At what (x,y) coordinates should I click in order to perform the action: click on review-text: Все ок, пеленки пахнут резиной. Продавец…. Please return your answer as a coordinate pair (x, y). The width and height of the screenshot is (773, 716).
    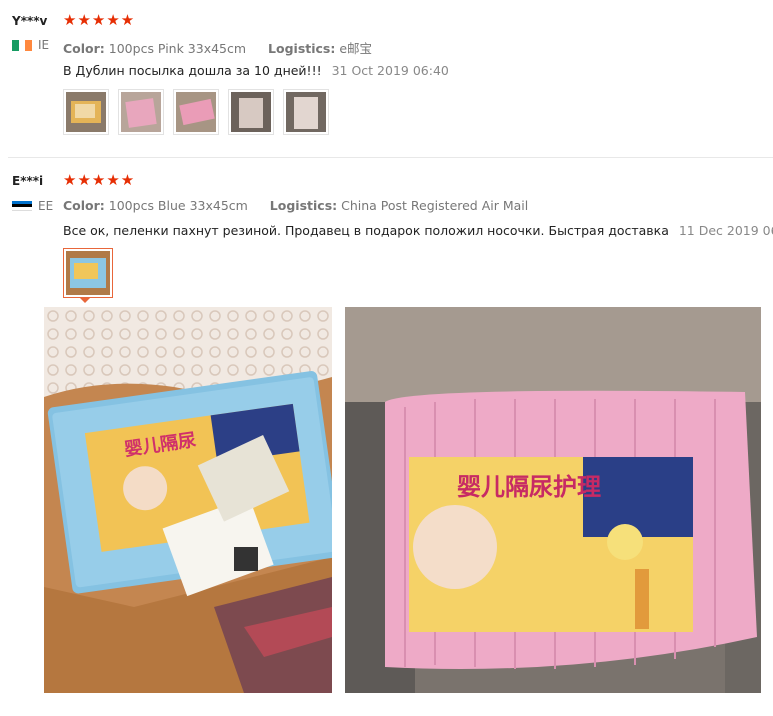
    Looking at the image, I should click on (418, 230).